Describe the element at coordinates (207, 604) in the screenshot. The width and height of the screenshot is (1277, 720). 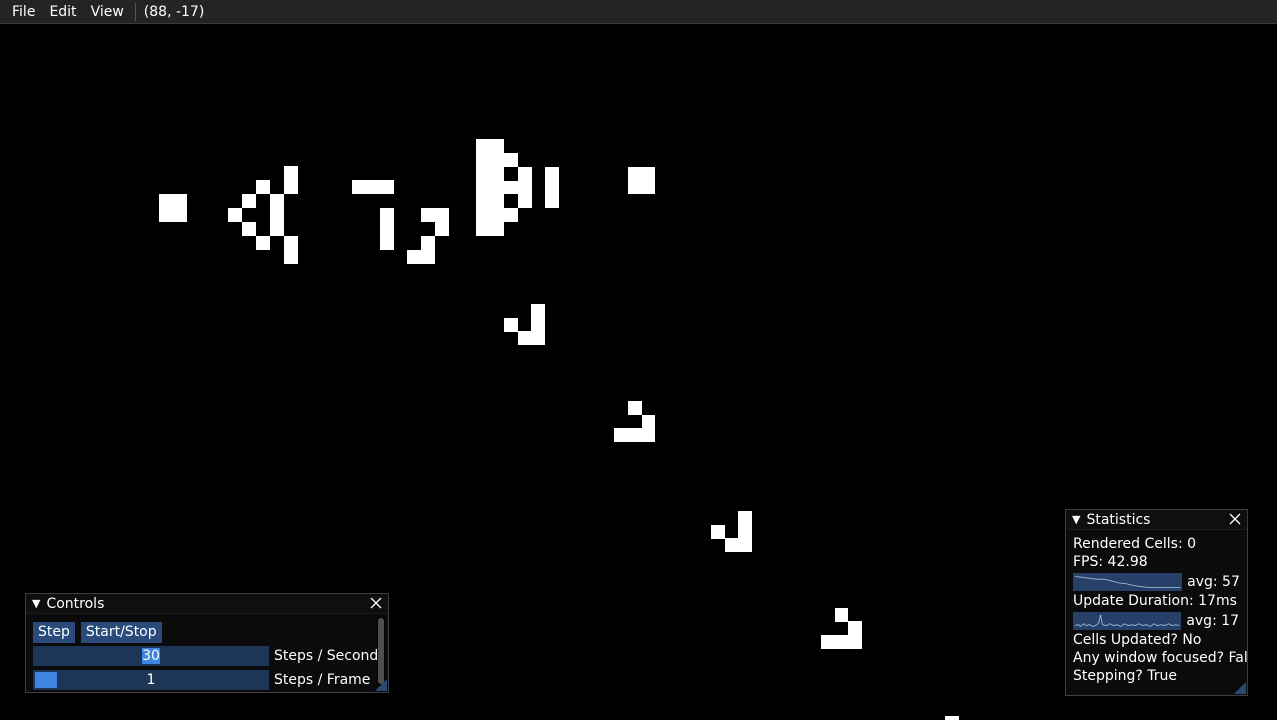
I see `controls-titlebar: ▼ Controls` at that location.